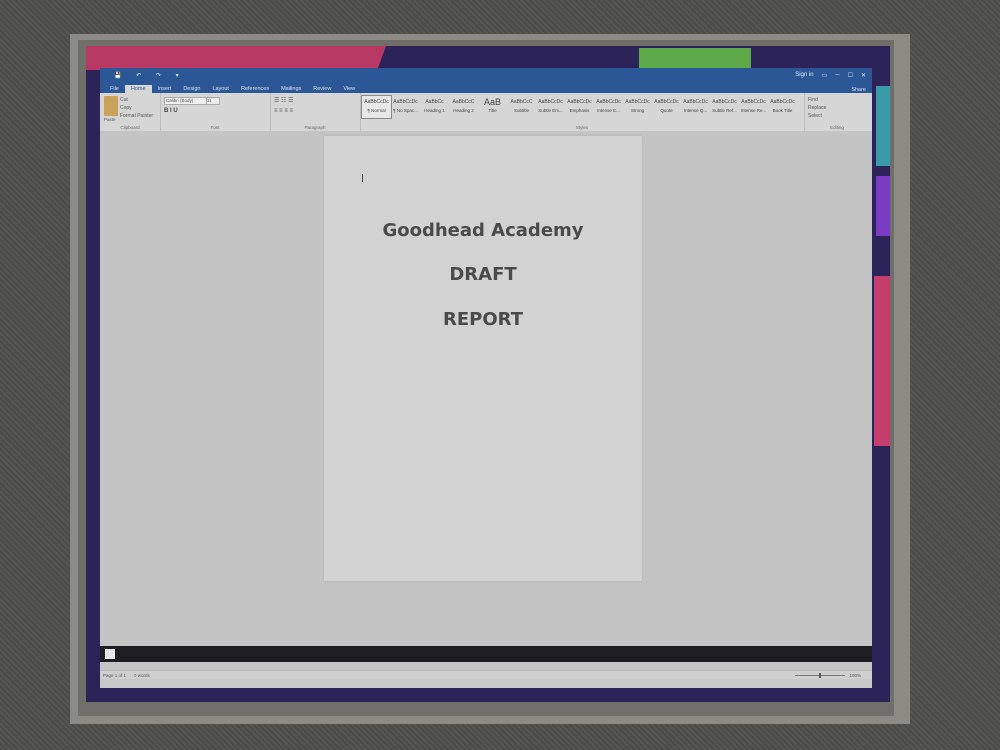 The height and width of the screenshot is (750, 1000). I want to click on zoom-slider-knob, so click(820, 675).